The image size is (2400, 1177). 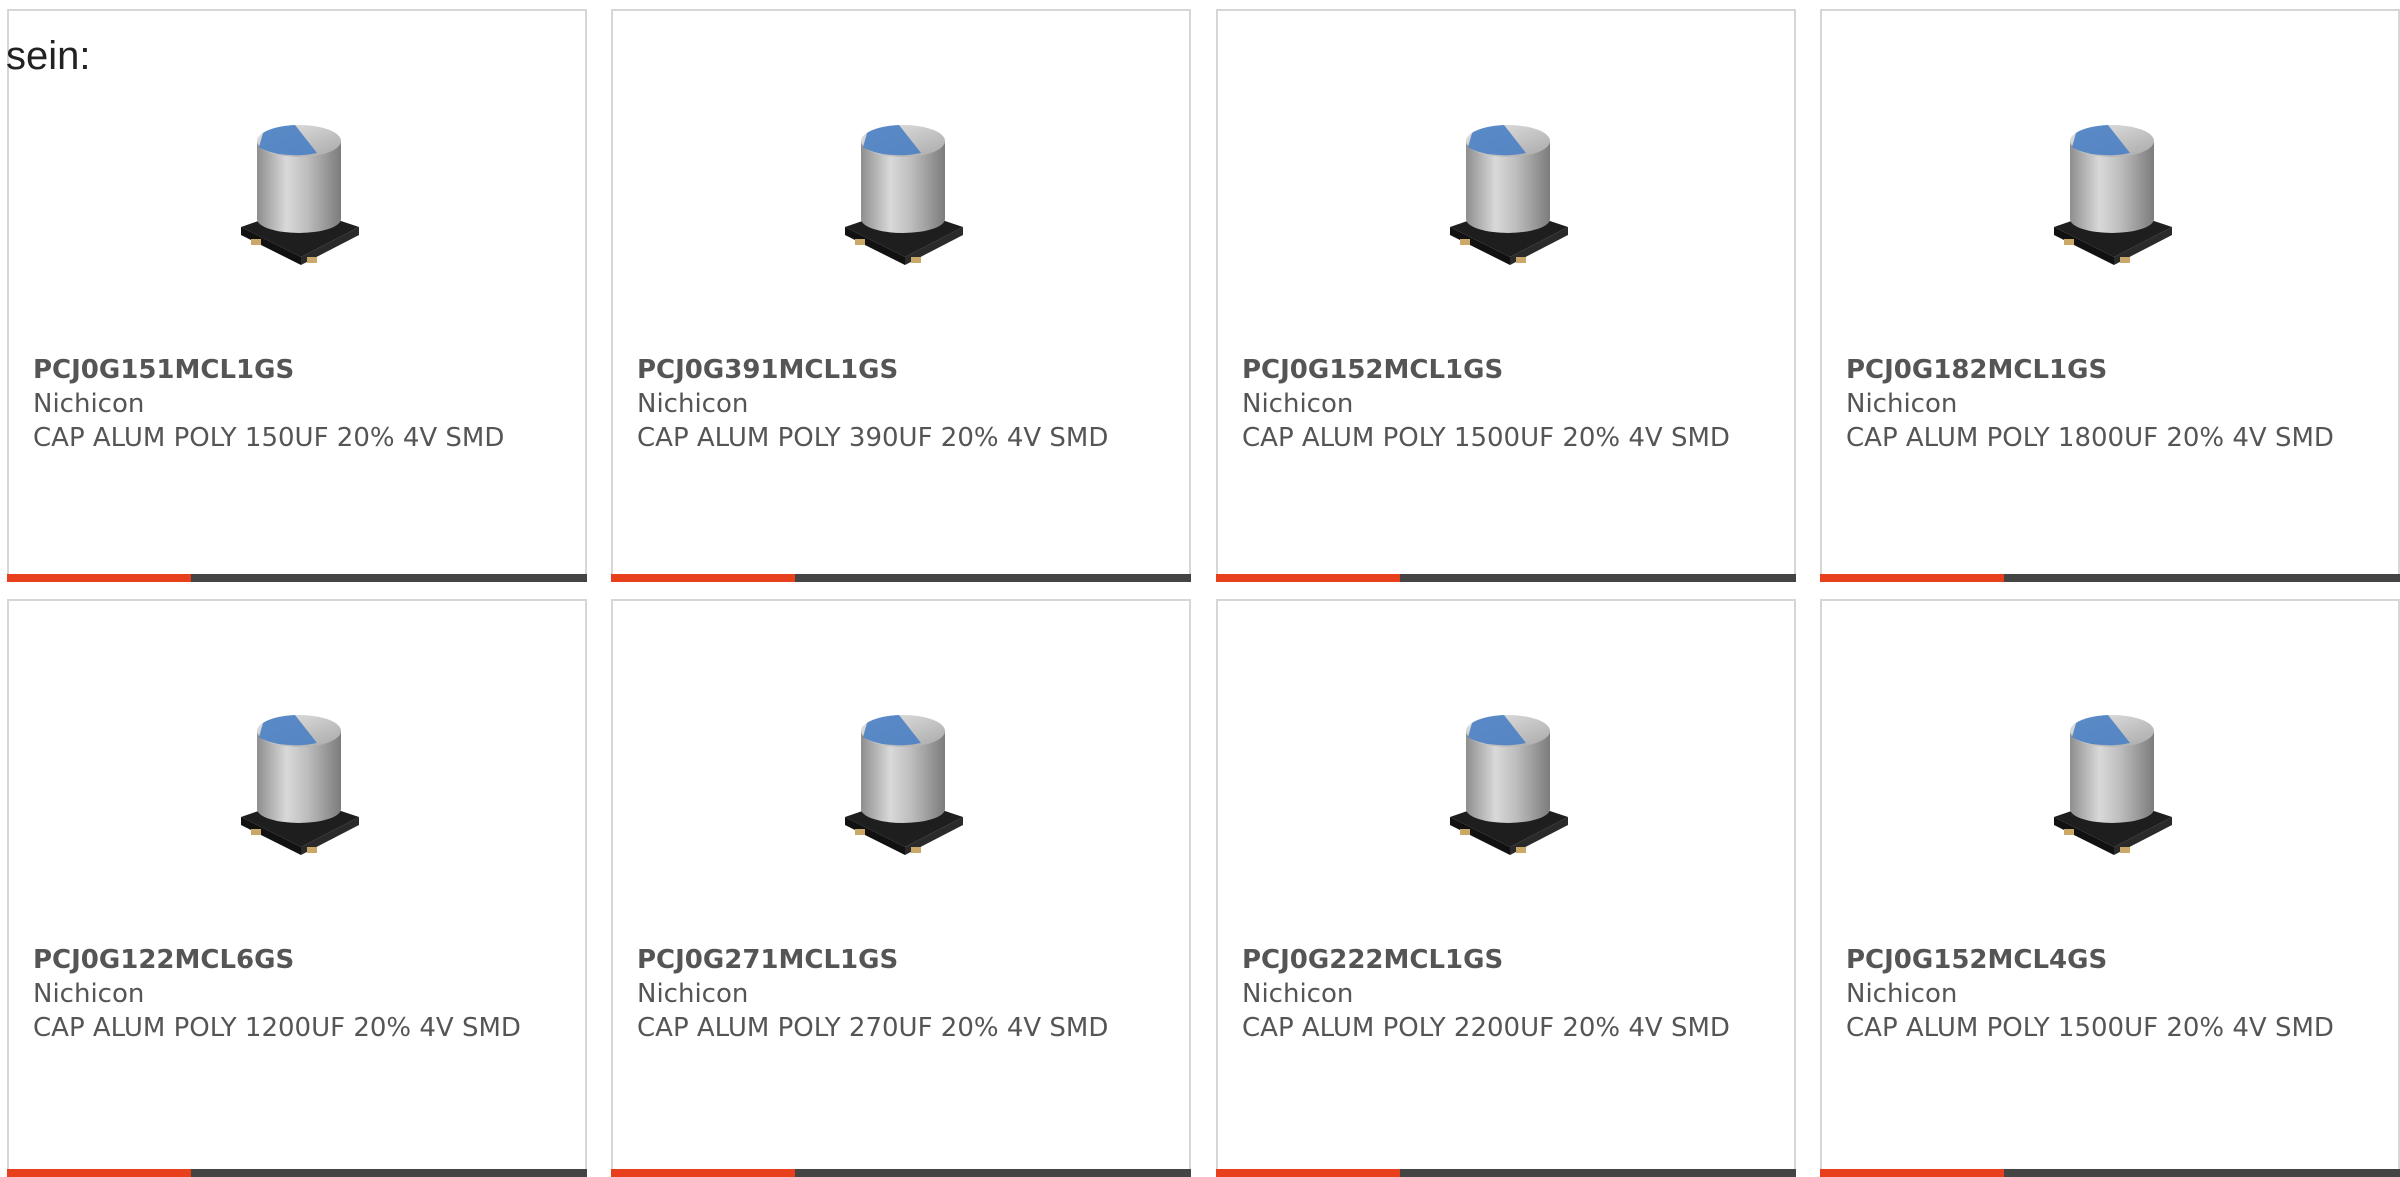 I want to click on section-heading: sein:, so click(x=48, y=56).